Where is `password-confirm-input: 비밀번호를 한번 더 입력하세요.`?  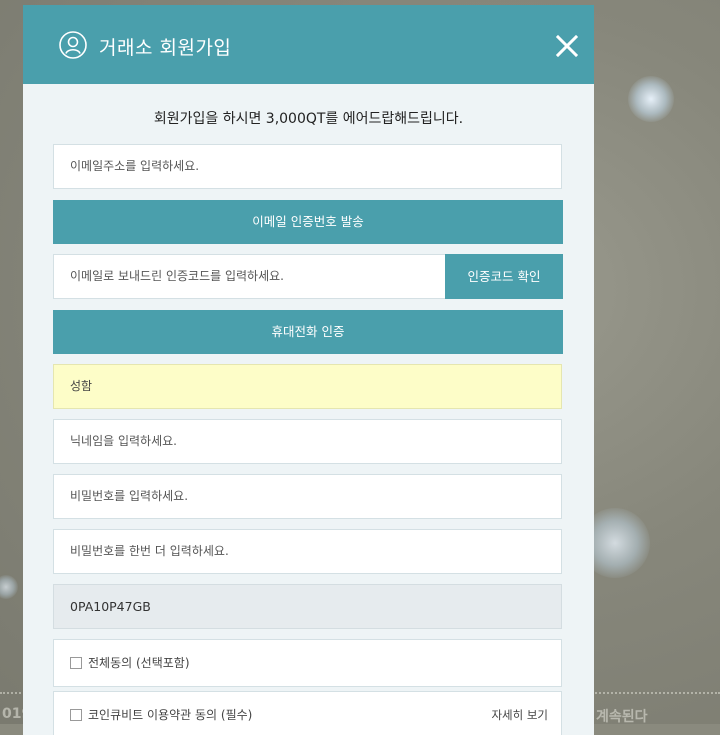 password-confirm-input: 비밀번호를 한번 더 입력하세요. is located at coordinates (307, 551).